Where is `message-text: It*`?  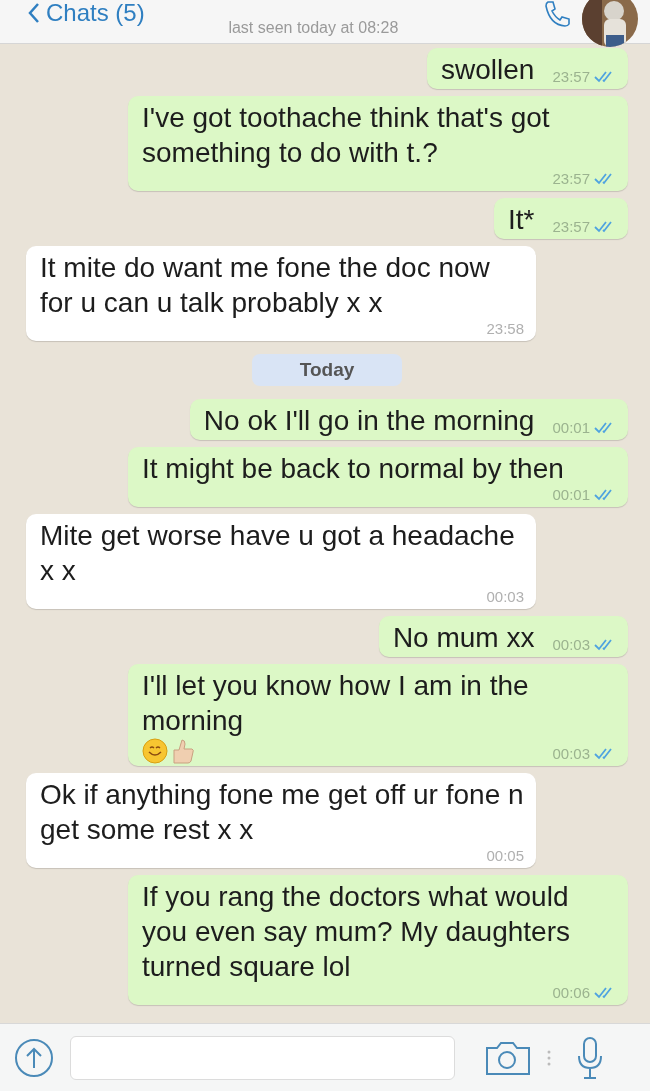 message-text: It* is located at coordinates (521, 220).